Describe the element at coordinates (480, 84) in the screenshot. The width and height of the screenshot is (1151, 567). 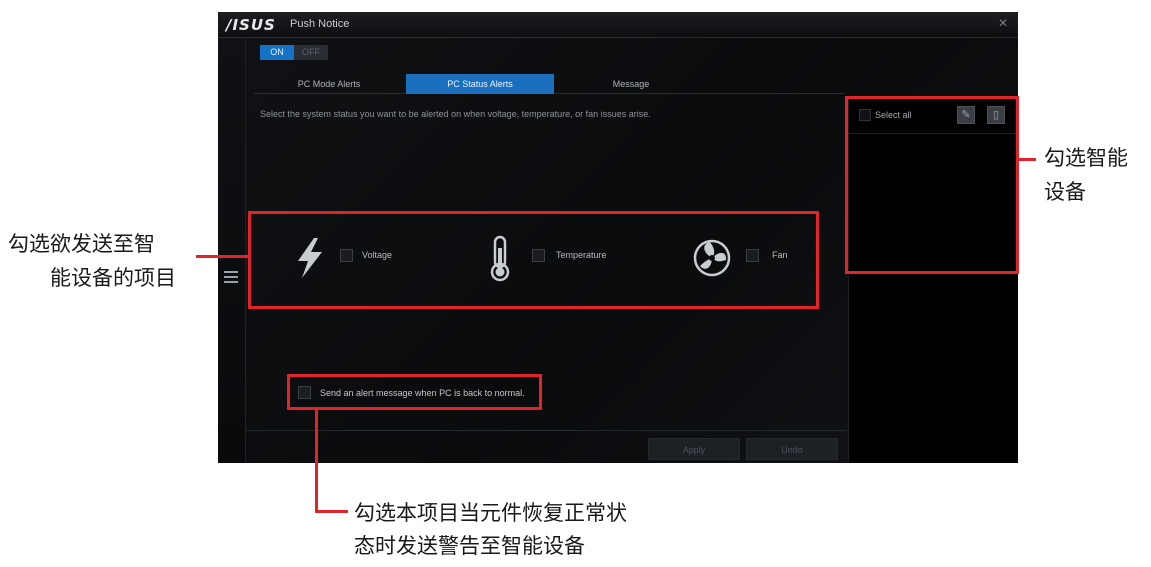
I see `tab-pc-status-alerts: PC Status Alerts` at that location.